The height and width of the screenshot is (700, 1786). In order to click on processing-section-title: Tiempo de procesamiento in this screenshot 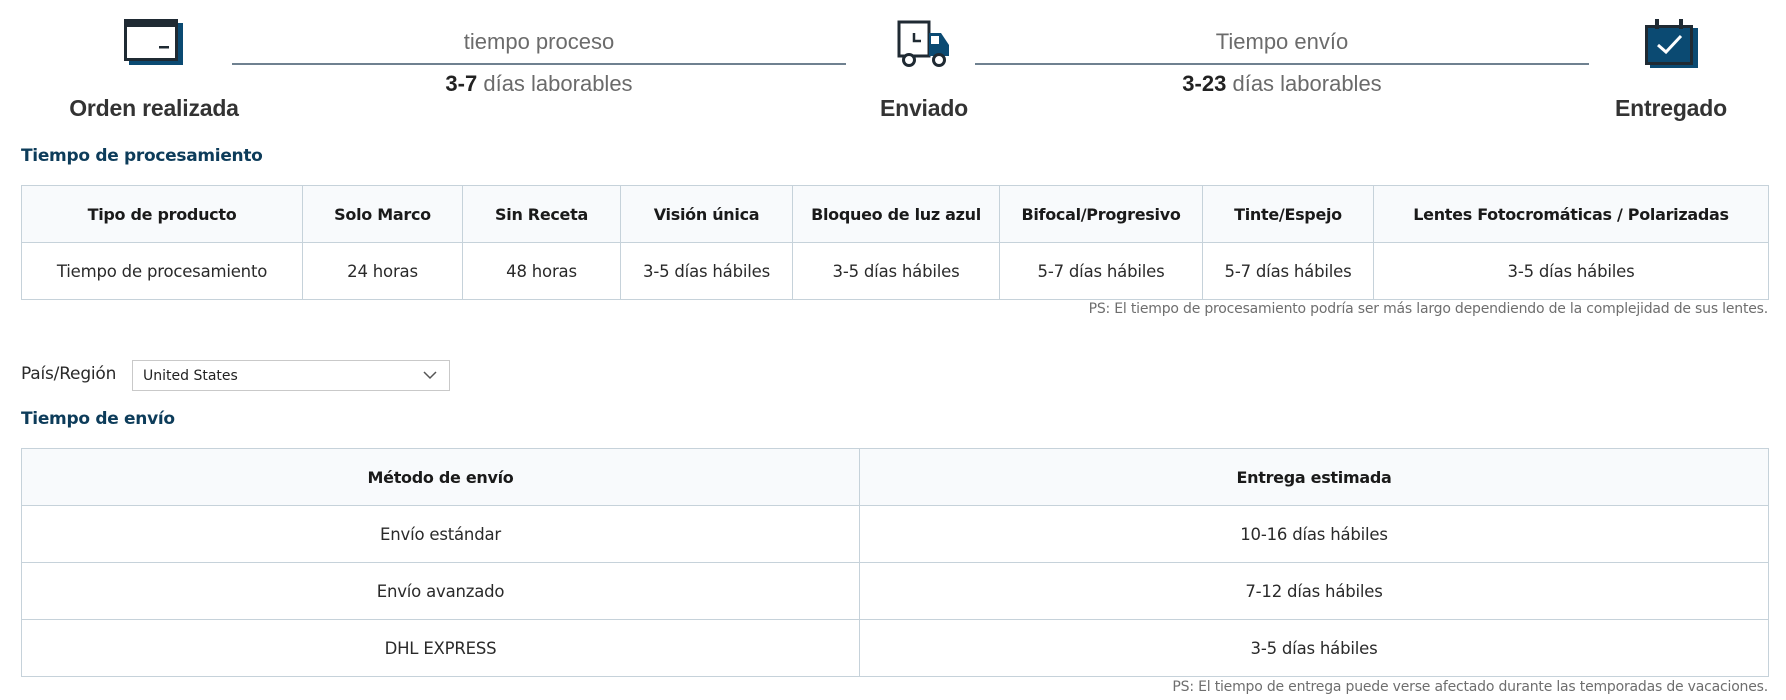, I will do `click(142, 156)`.